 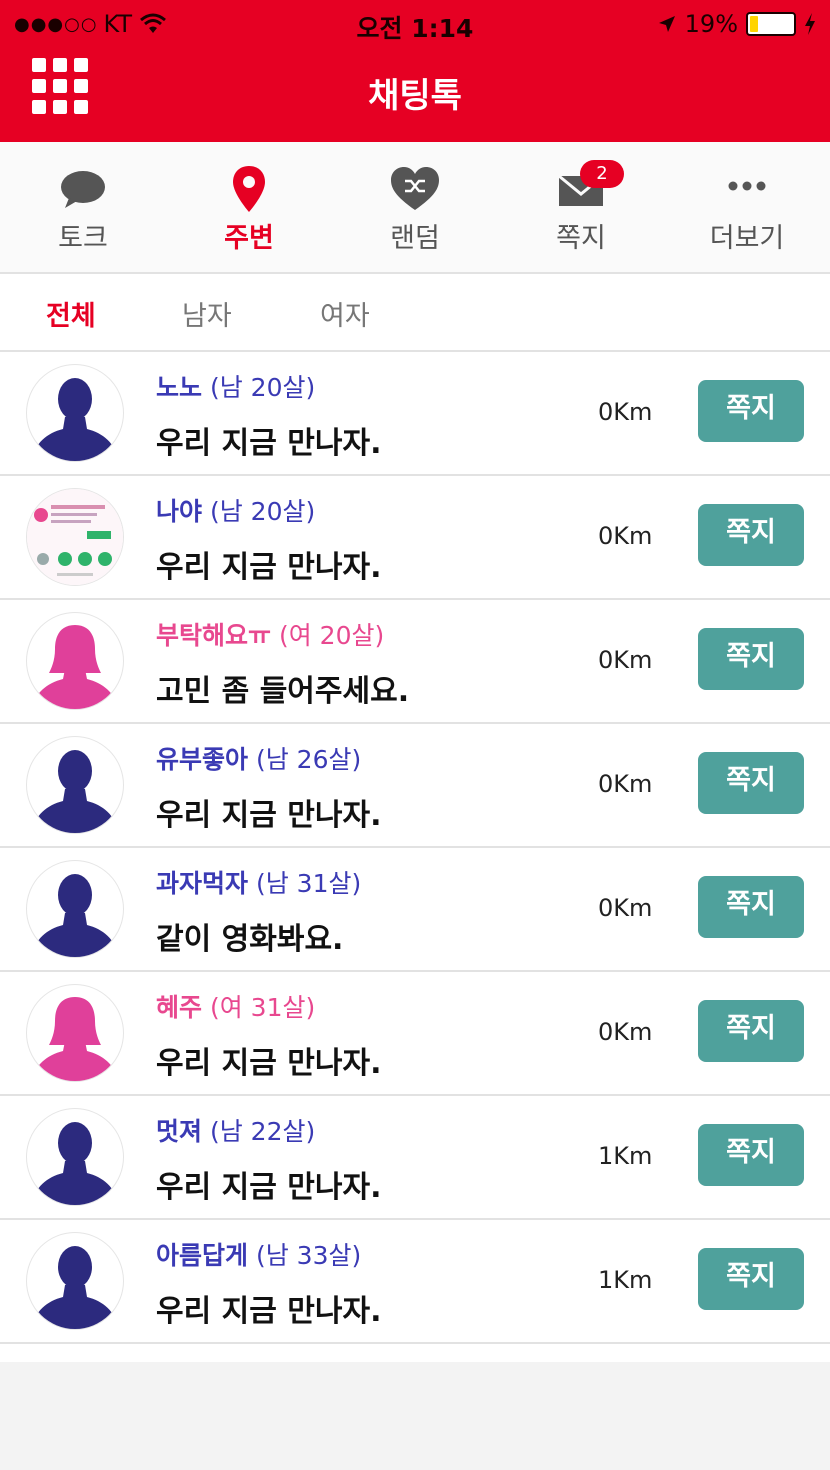 I want to click on status-bar: ●●●○○ KT 오전 1:14 19%, so click(x=415, y=23).